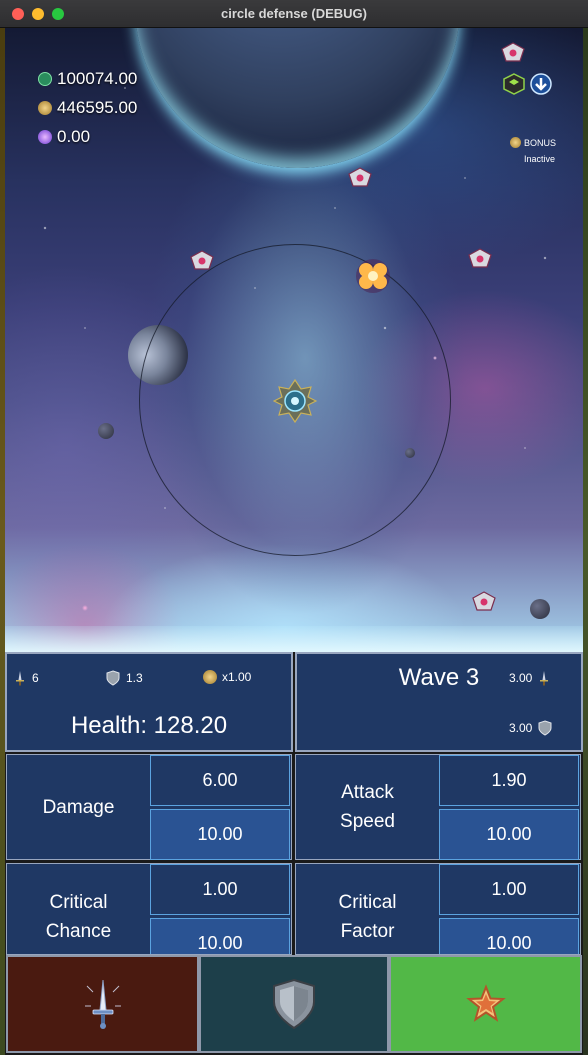 The width and height of the screenshot is (588, 1055). What do you see at coordinates (26, 678) in the screenshot?
I see `damage-stat: 6` at bounding box center [26, 678].